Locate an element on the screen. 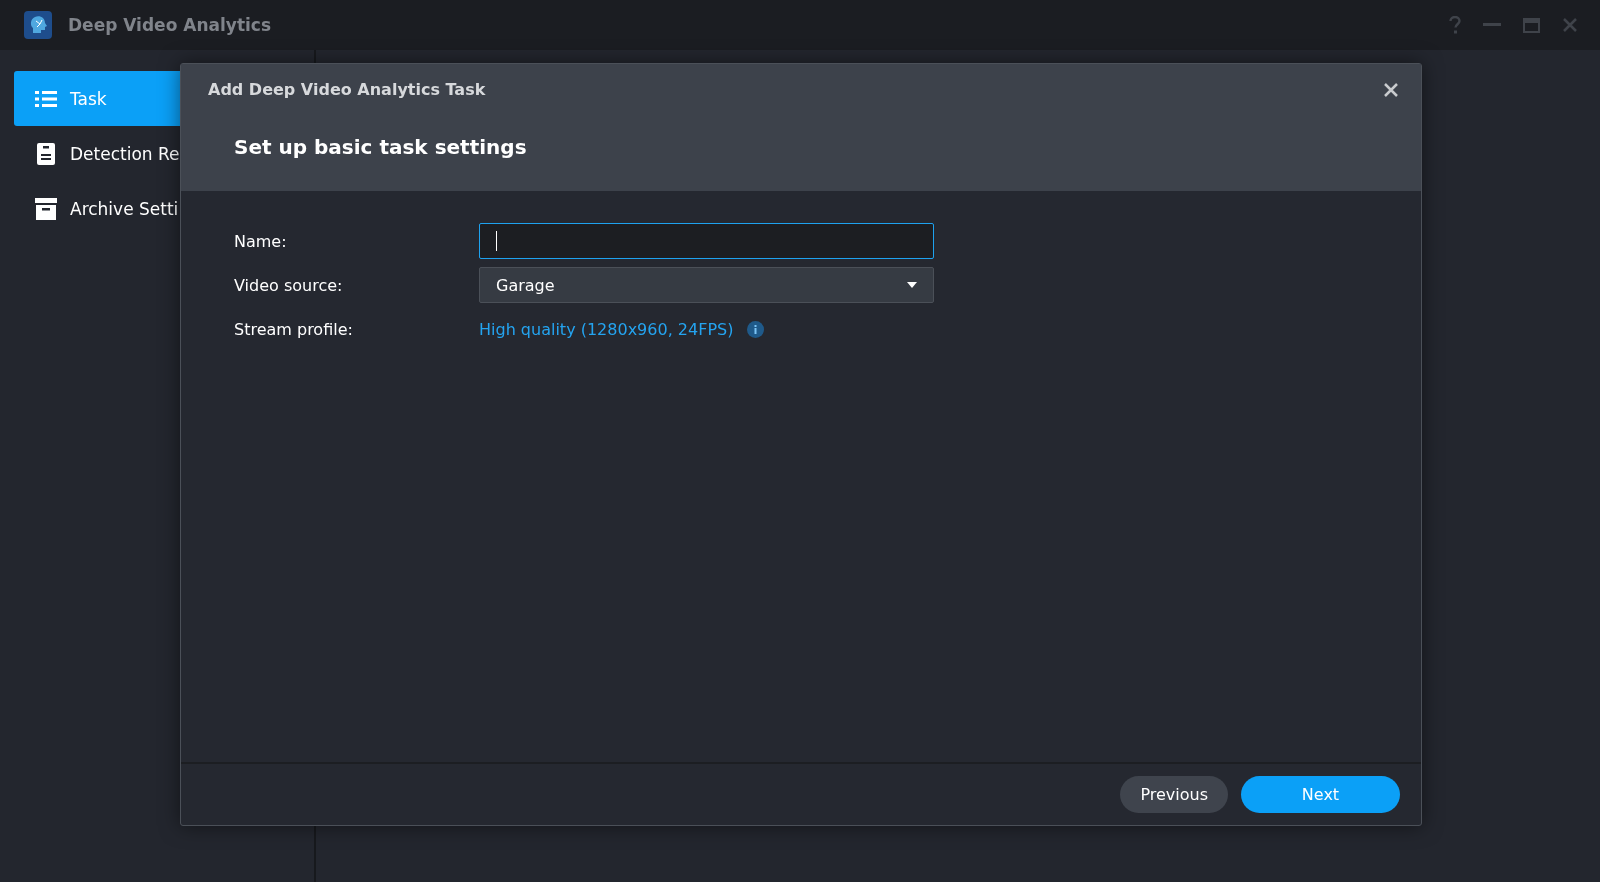 The width and height of the screenshot is (1600, 882). field-label: Video source: is located at coordinates (289, 285).